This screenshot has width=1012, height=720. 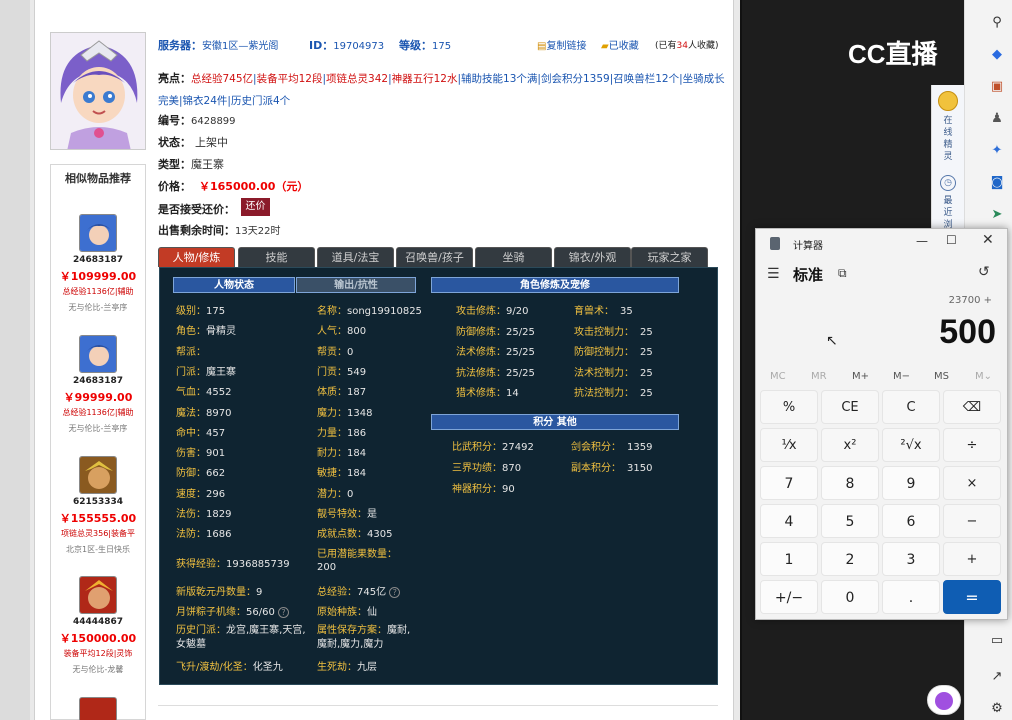 What do you see at coordinates (789, 597) in the screenshot?
I see `negate-button: +/−` at bounding box center [789, 597].